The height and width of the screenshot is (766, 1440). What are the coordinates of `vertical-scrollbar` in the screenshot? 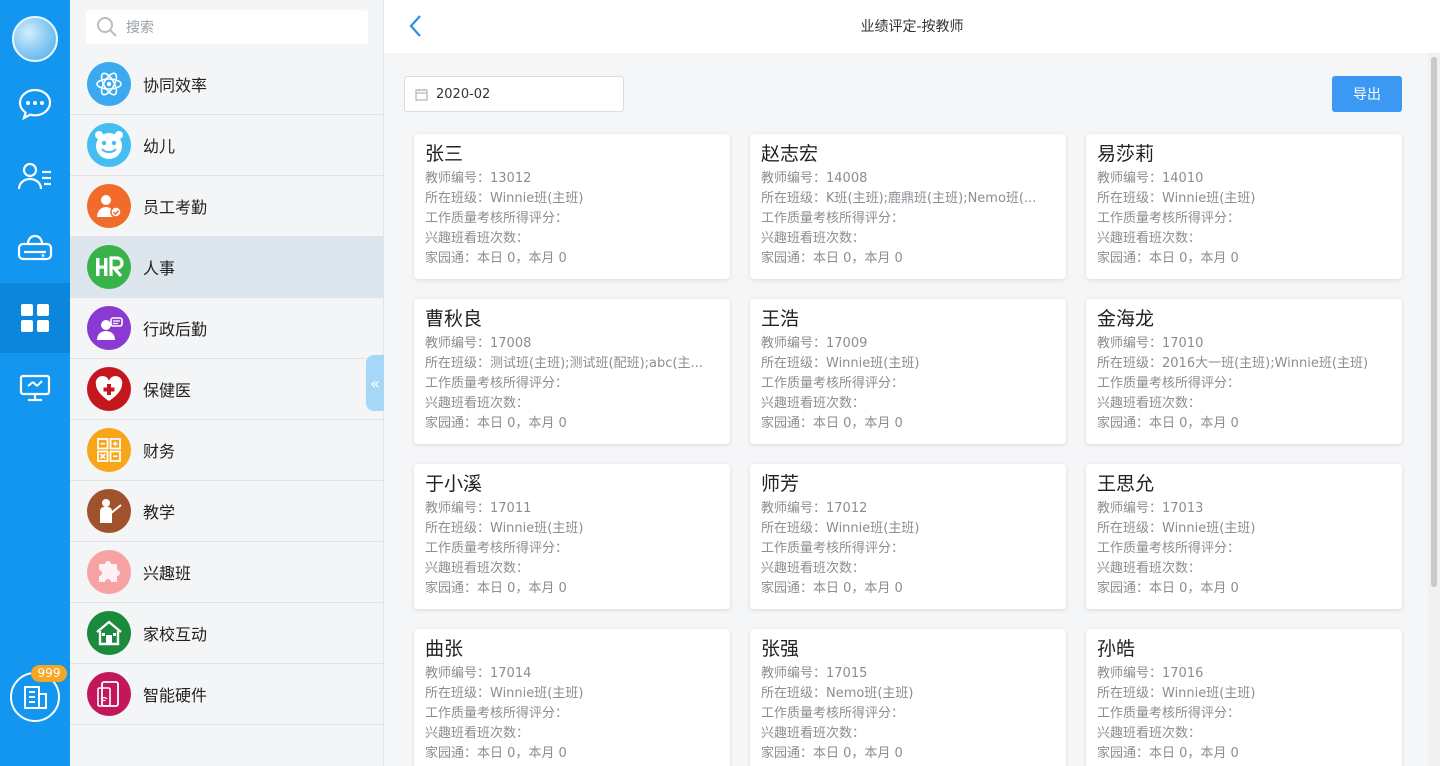 It's located at (1434, 409).